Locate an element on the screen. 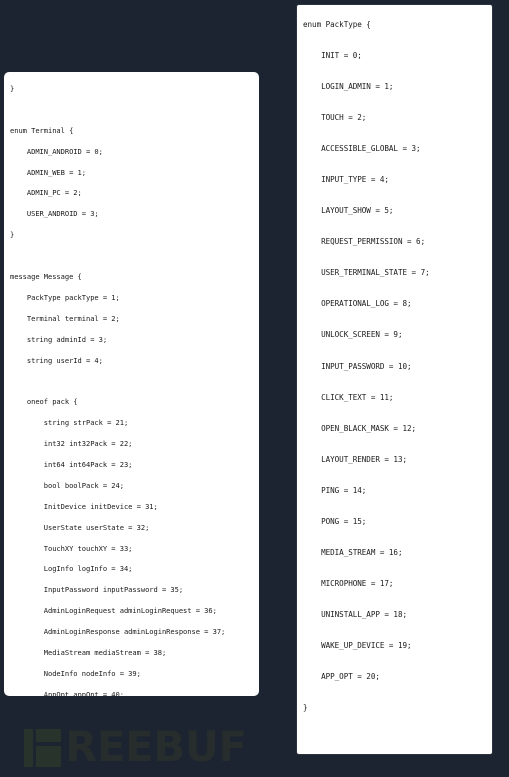 Image resolution: width=509 pixels, height=777 pixels. code-line: message Message { is located at coordinates (46, 277).